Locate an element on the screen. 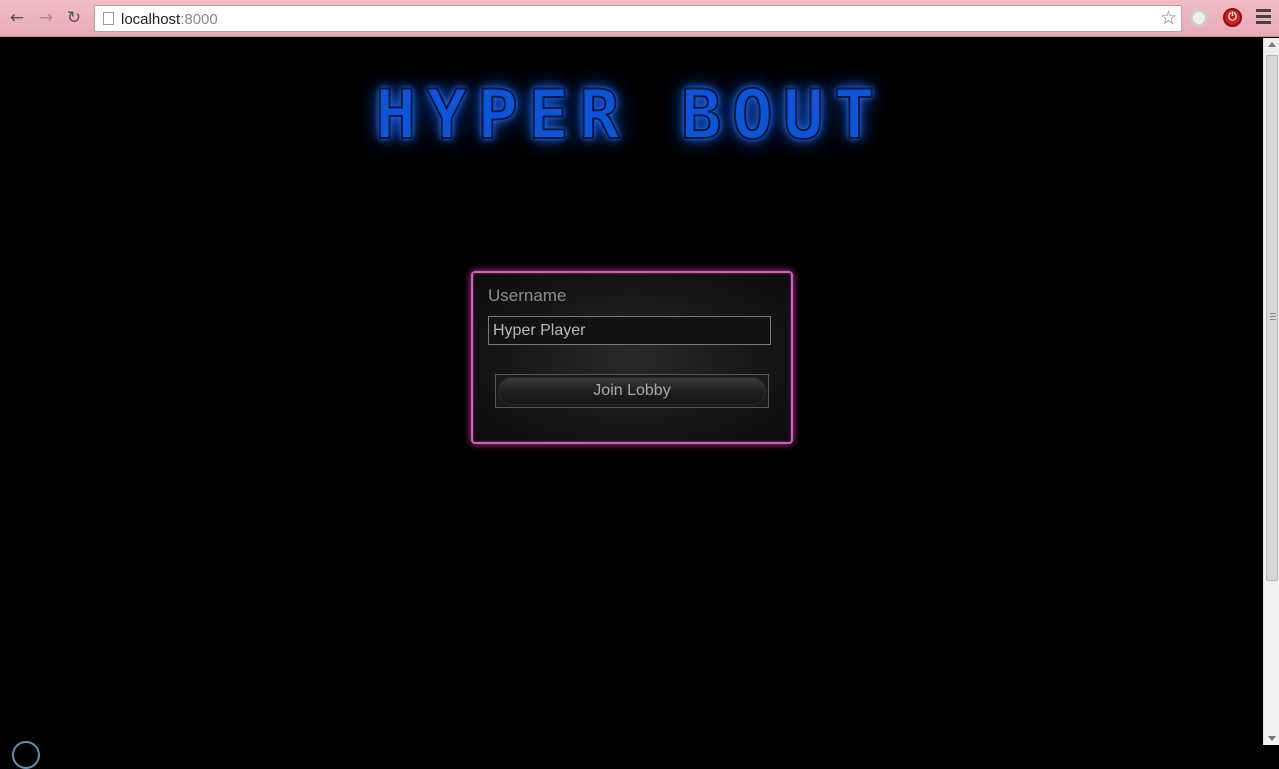 The width and height of the screenshot is (1279, 769). url-text: localhost:8000 is located at coordinates (169, 19).